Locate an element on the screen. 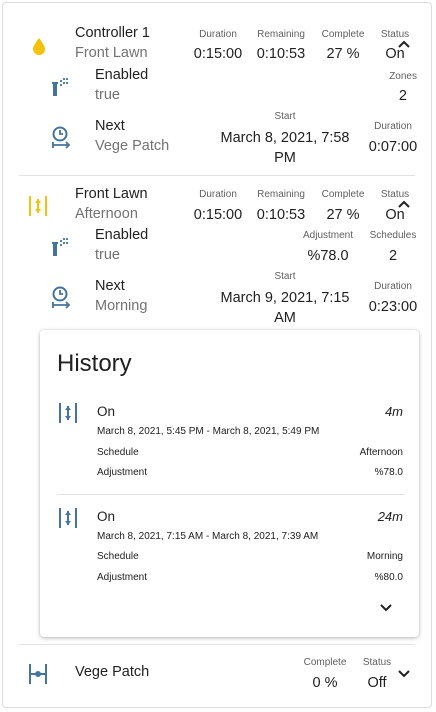 This screenshot has width=436, height=712. controller-name: Controller 1 is located at coordinates (112, 33).